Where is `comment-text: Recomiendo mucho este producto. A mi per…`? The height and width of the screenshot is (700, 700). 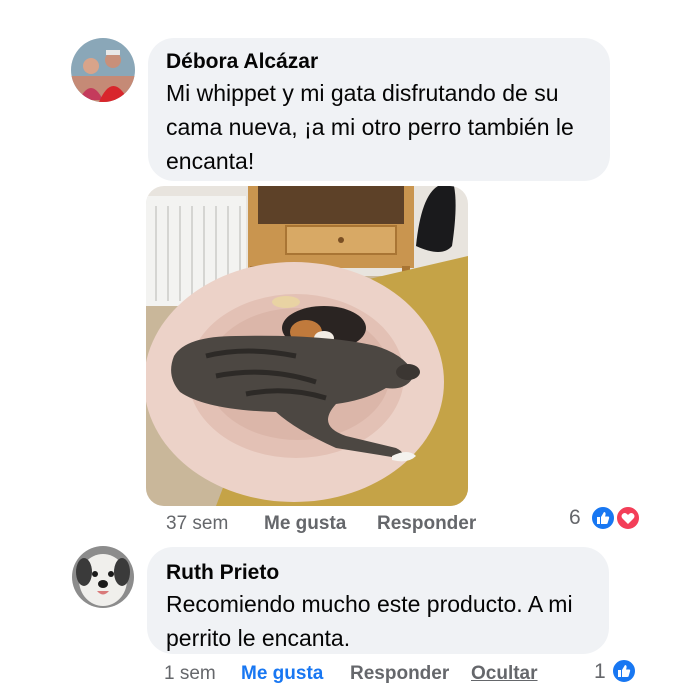
comment-text: Recomiendo mucho este producto. A mi per… is located at coordinates (369, 621).